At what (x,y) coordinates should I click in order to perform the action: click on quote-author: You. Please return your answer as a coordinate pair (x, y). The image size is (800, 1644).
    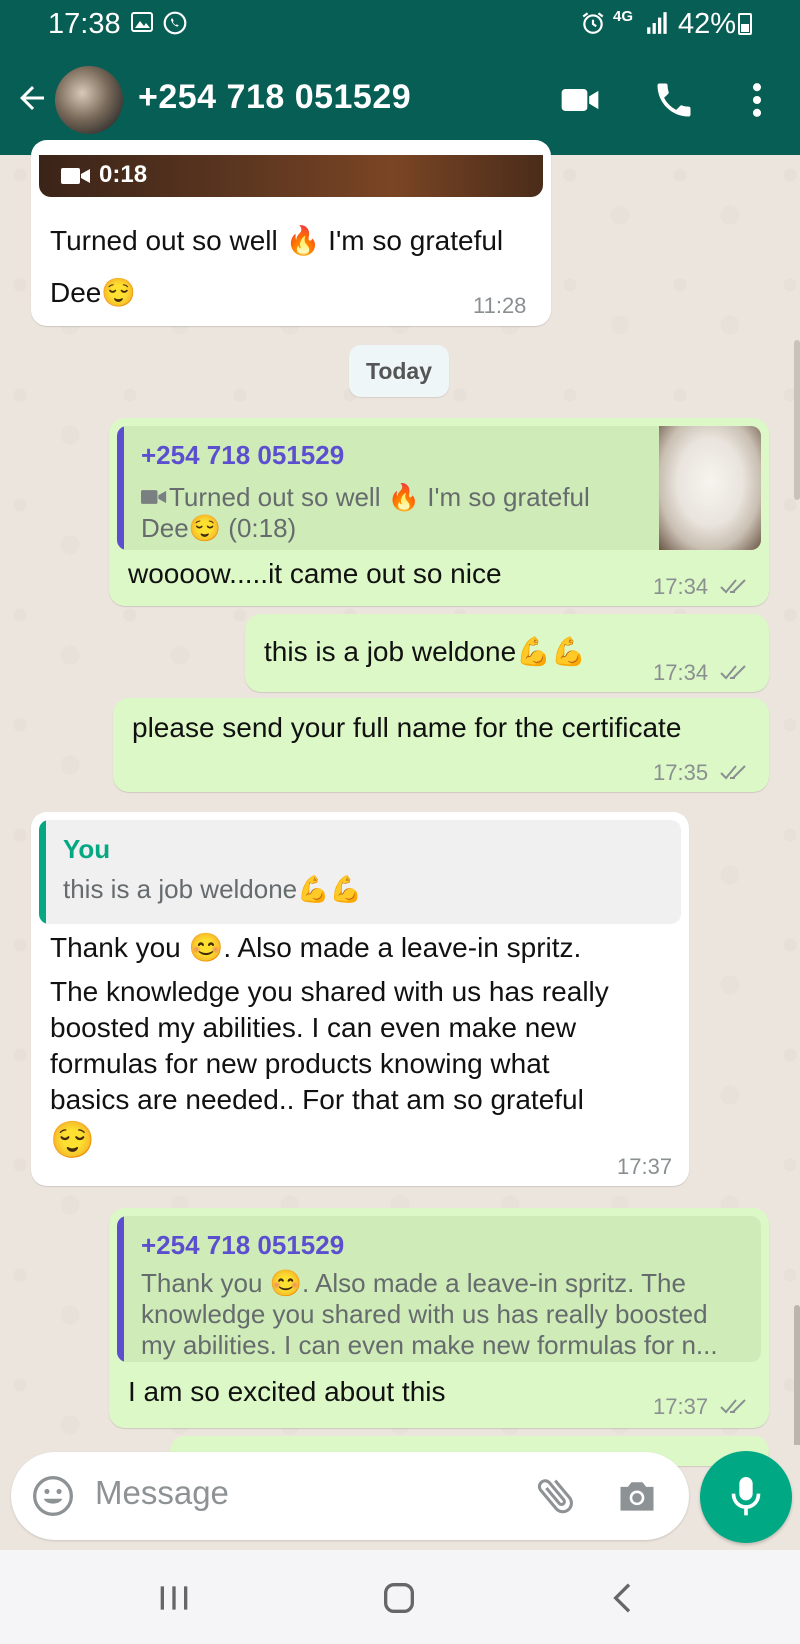
    Looking at the image, I should click on (87, 849).